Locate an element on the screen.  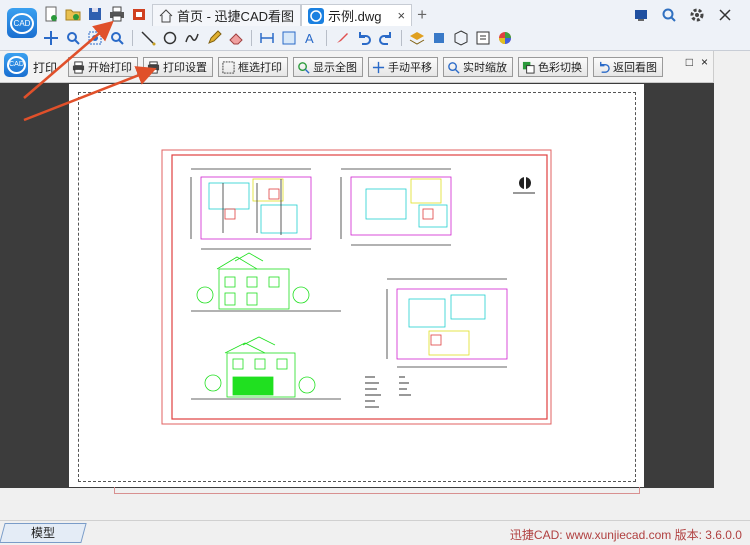
save-icon is located at coordinates (95, 14).